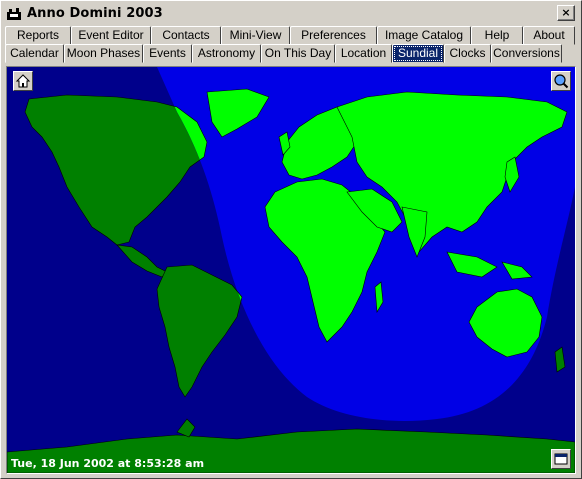  What do you see at coordinates (34, 53) in the screenshot?
I see `tab-calendar: Calendar` at bounding box center [34, 53].